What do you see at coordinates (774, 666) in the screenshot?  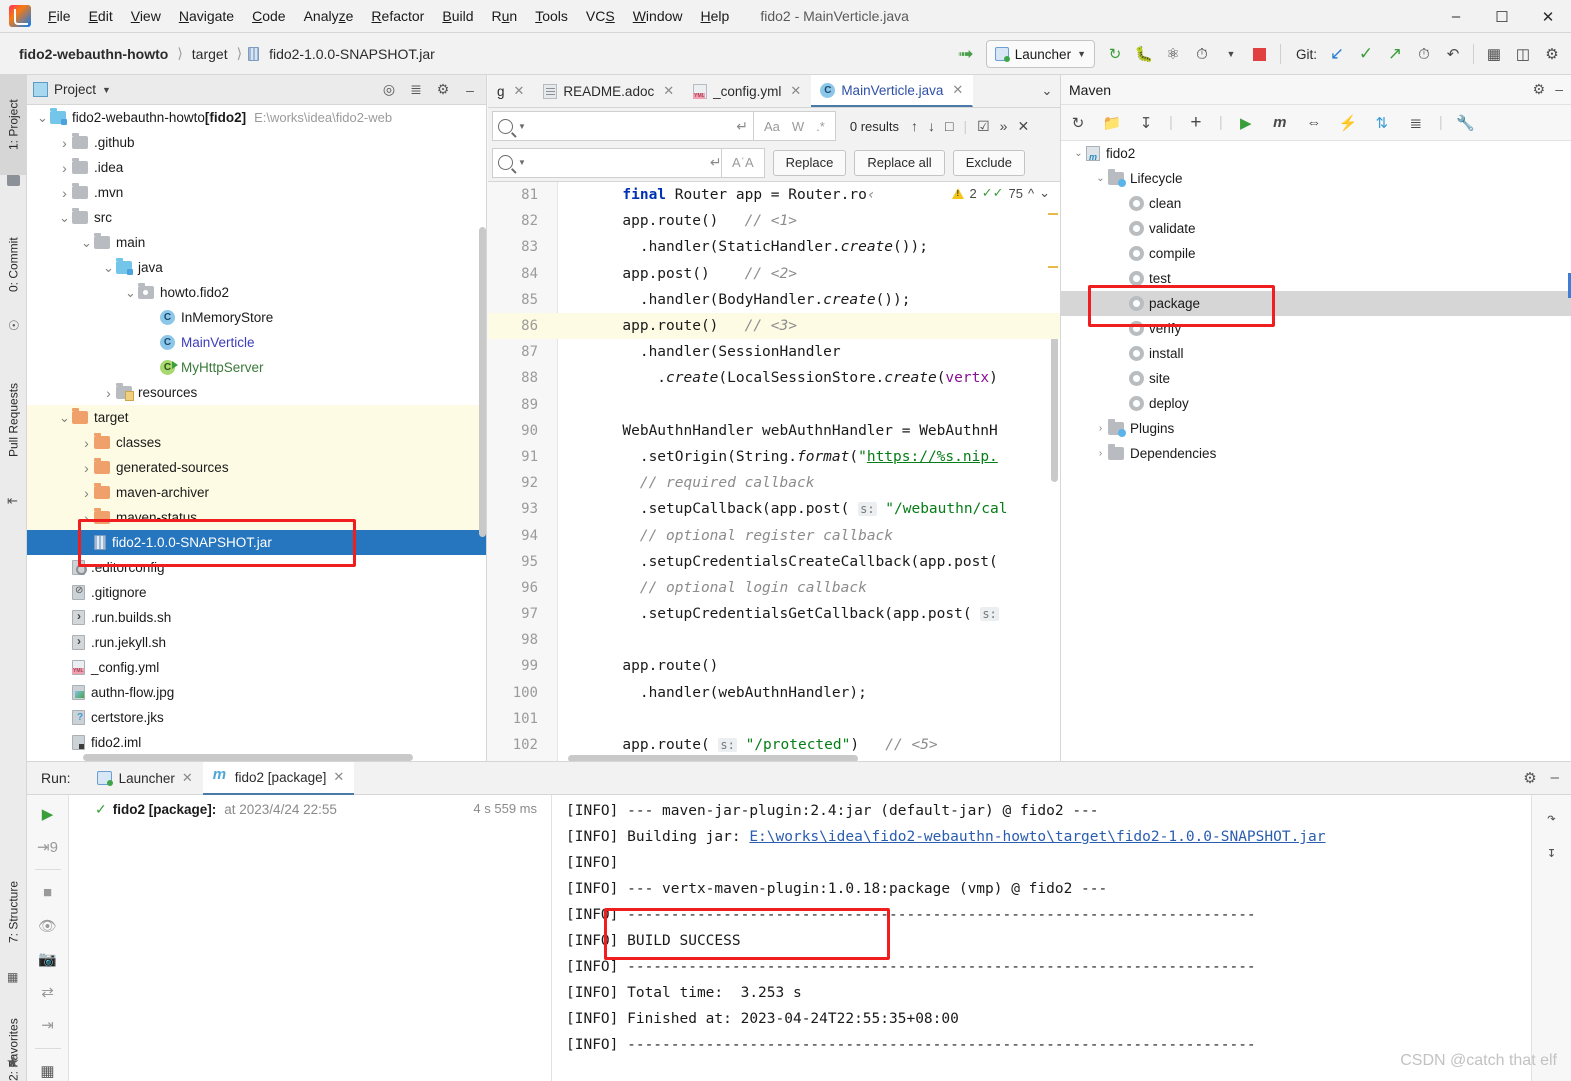 I see `code-line: 99 app.route()` at bounding box center [774, 666].